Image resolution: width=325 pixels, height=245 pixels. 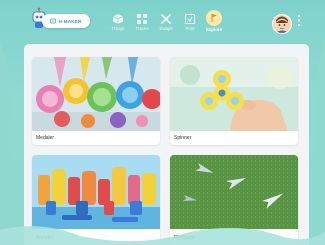 I want to click on toy-figures-image, so click(x=96, y=192).